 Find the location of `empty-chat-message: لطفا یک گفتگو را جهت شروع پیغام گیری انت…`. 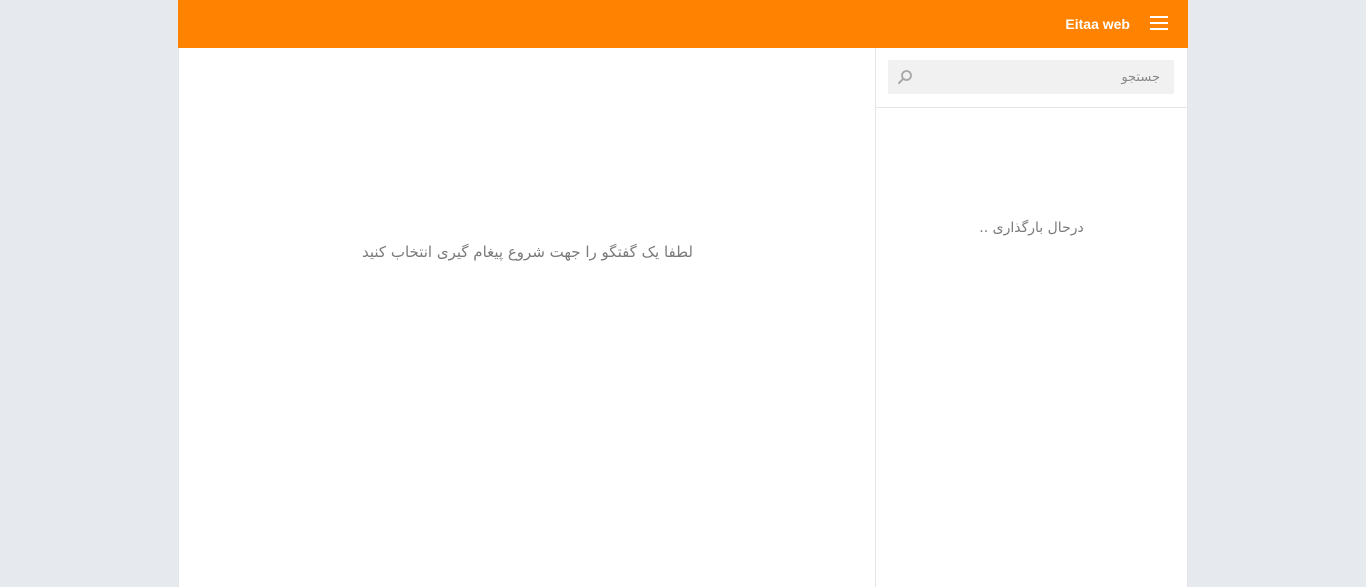

empty-chat-message: لطفا یک گفتگو را جهت شروع پیغام گیری انت… is located at coordinates (527, 252).